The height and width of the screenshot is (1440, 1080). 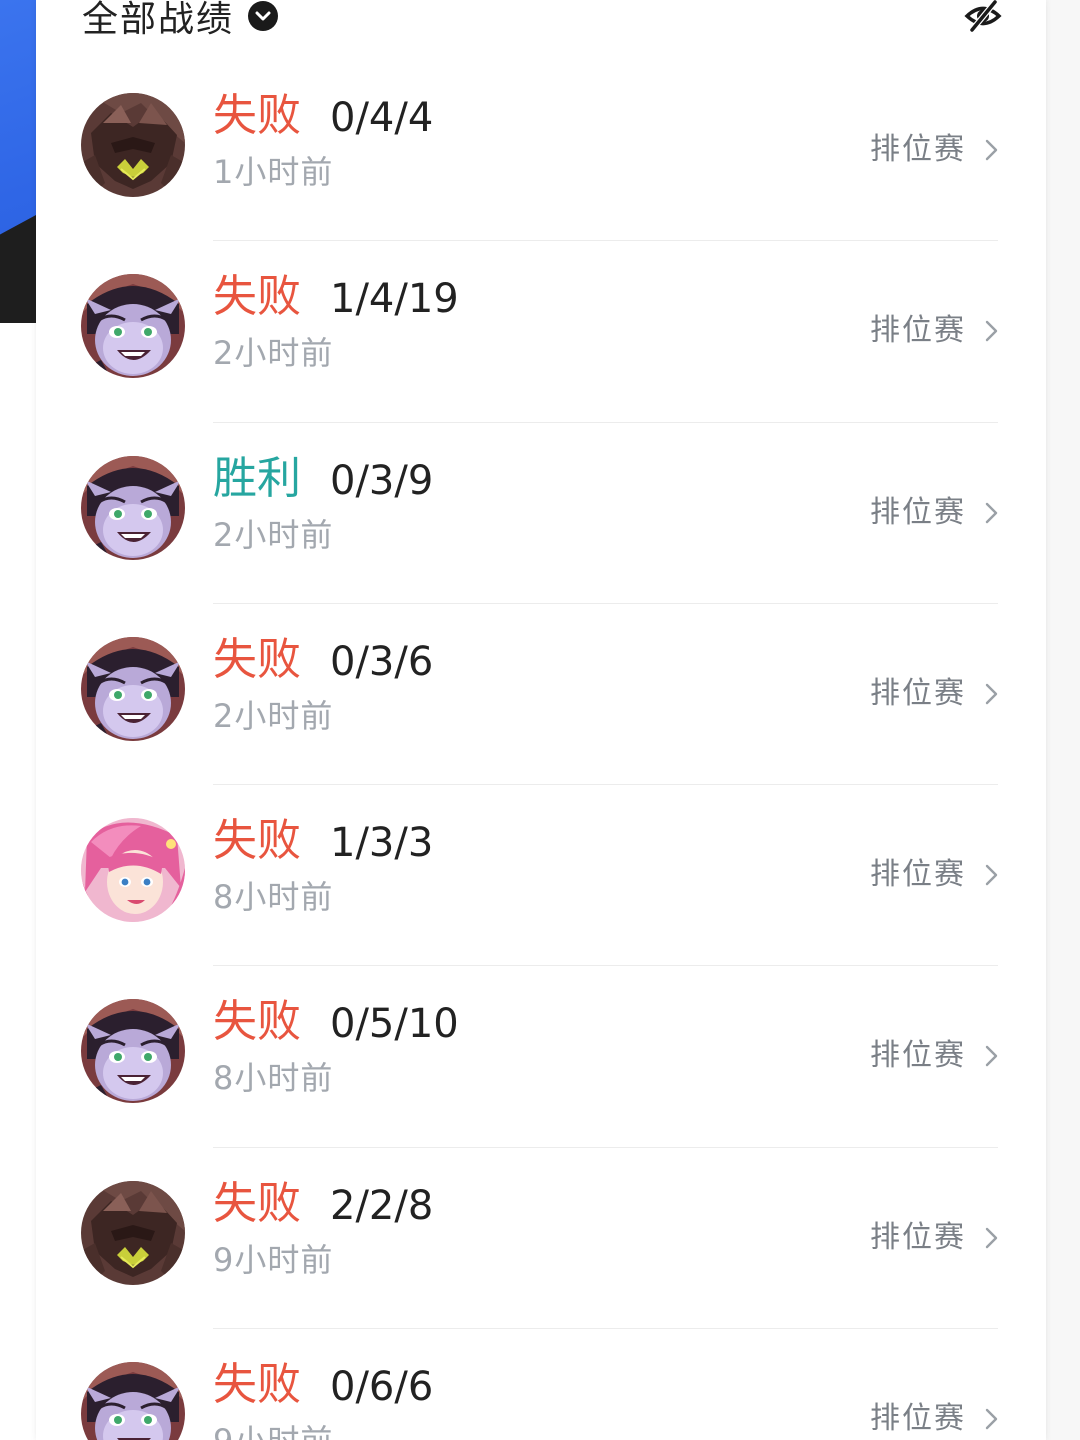 I want to click on match-kda: 0/5/10, so click(x=394, y=1024).